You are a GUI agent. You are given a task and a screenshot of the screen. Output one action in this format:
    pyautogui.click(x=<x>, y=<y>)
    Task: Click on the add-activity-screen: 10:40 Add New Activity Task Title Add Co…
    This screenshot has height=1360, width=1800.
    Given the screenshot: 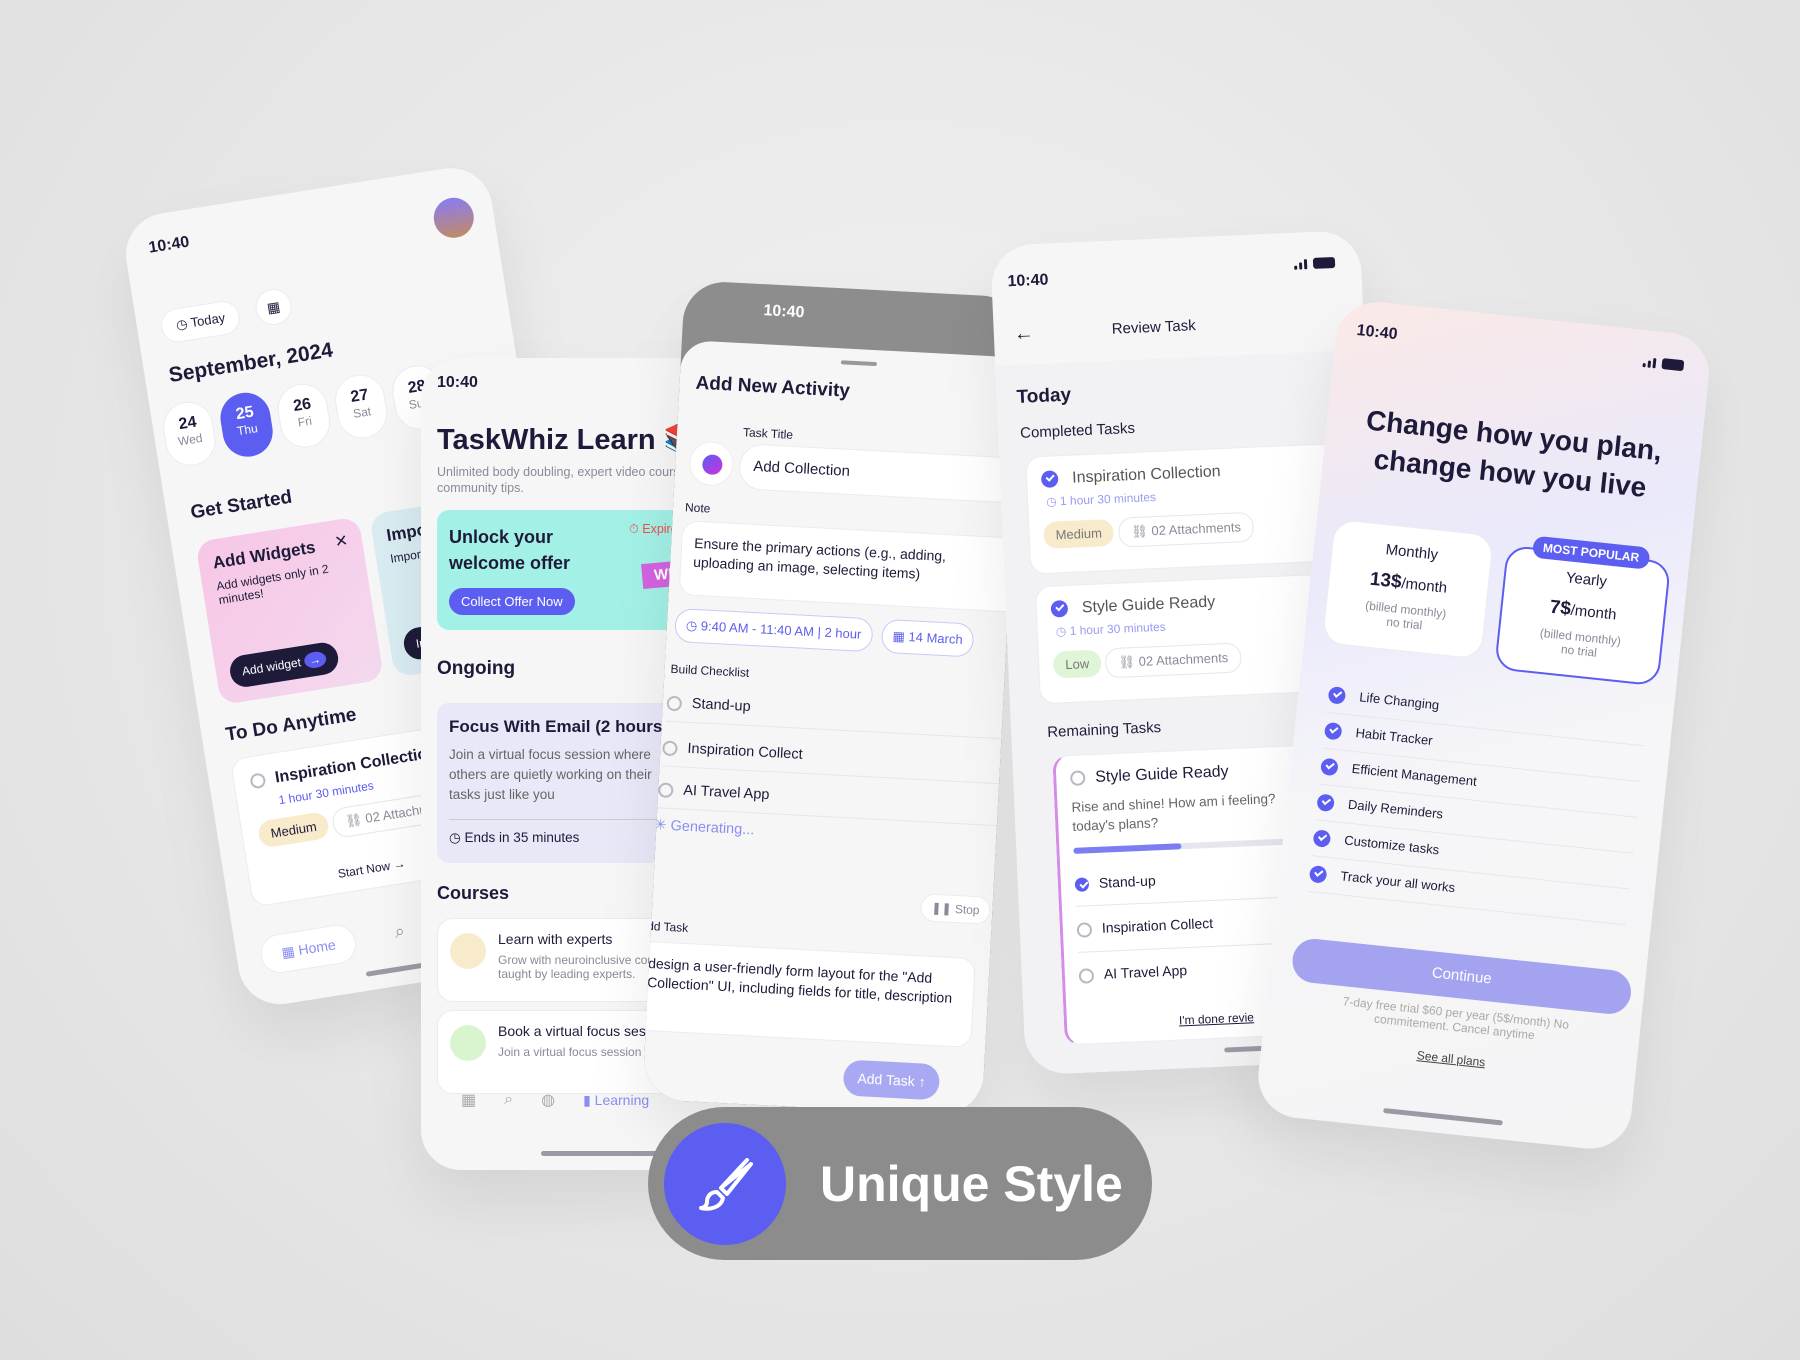 What is the action you would take?
    pyautogui.click(x=833, y=698)
    